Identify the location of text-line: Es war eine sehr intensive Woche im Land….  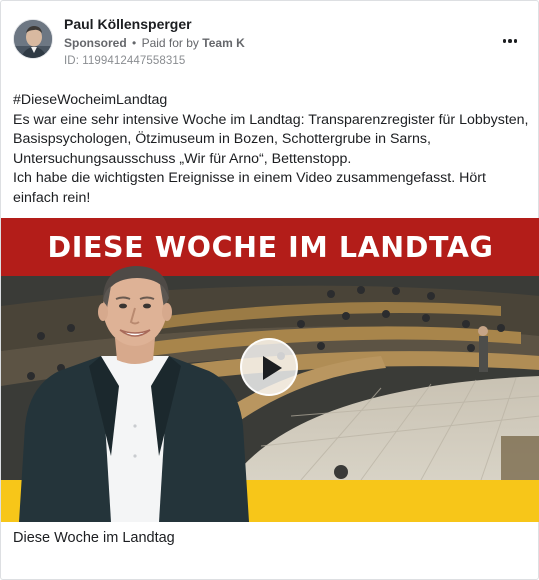
(271, 119).